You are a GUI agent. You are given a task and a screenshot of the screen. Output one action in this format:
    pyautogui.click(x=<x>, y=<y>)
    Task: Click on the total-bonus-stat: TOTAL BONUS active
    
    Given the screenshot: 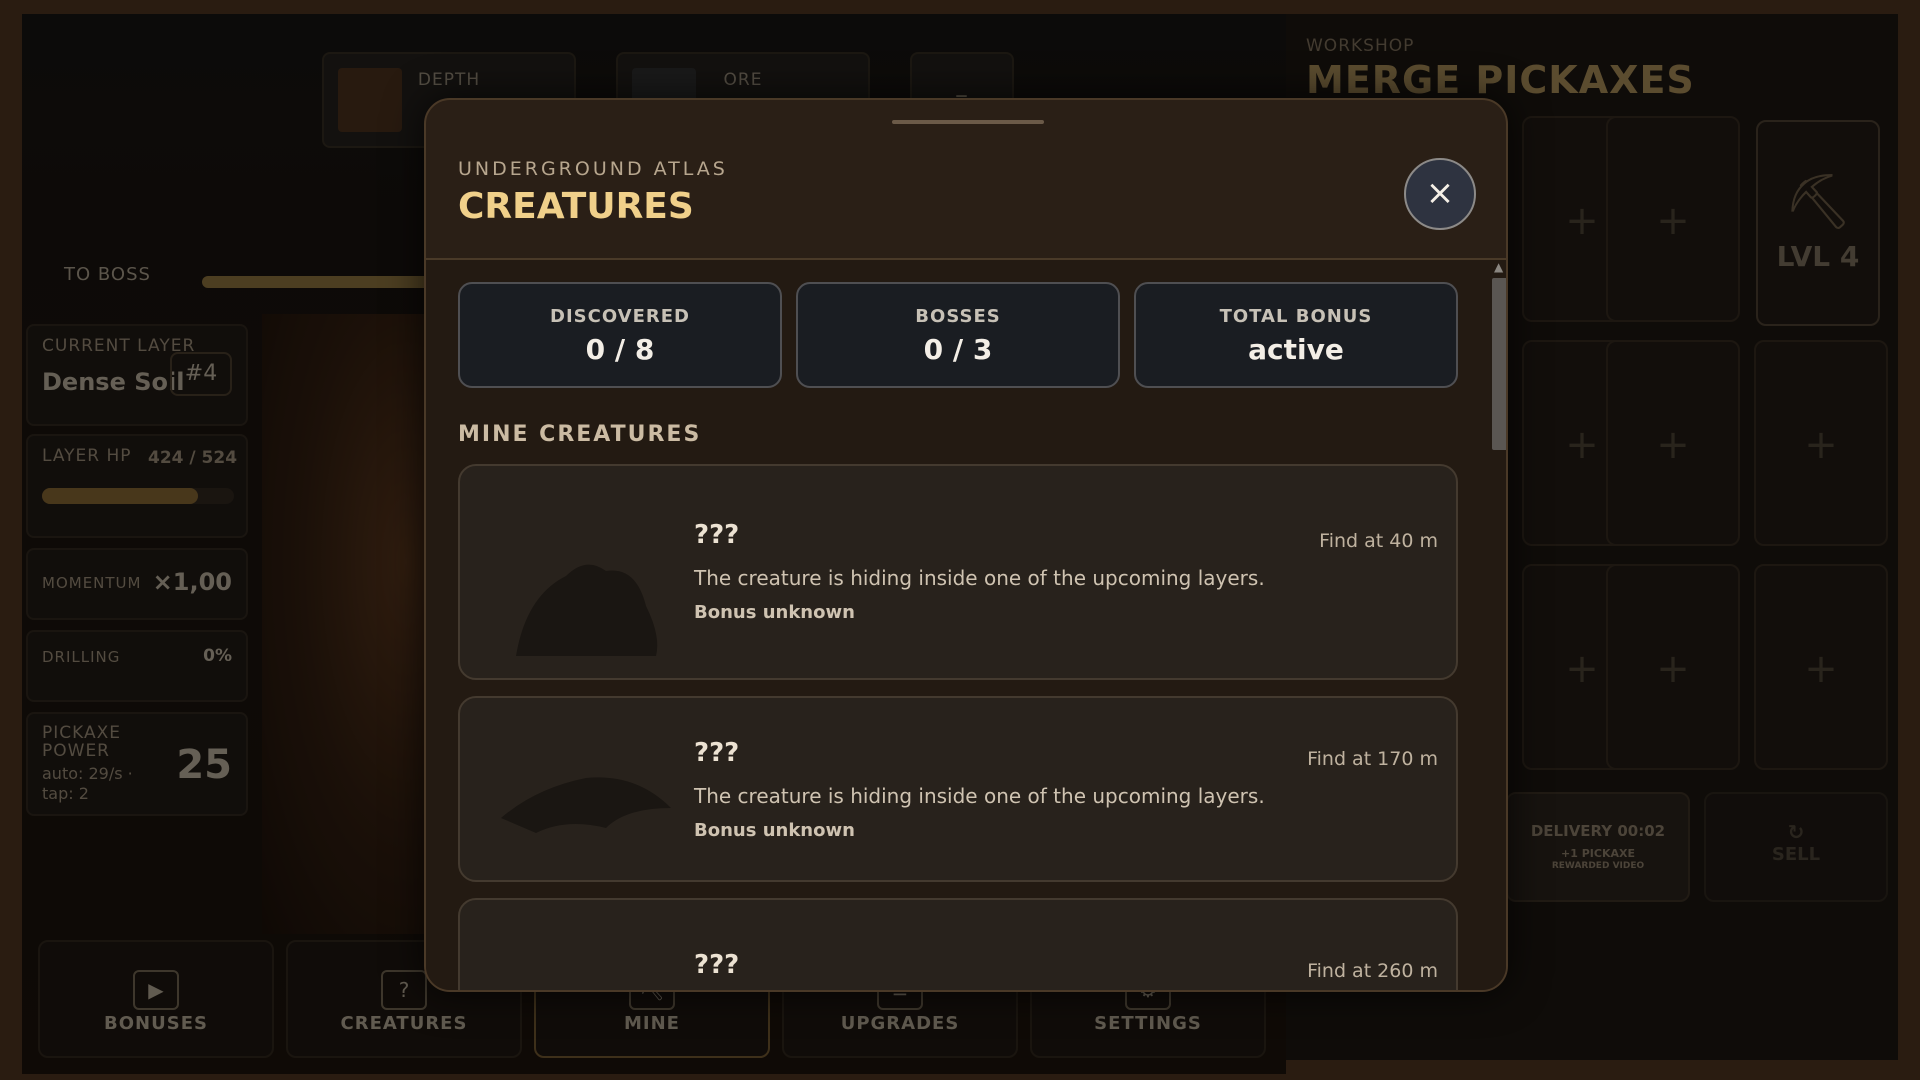 What is the action you would take?
    pyautogui.click(x=1296, y=335)
    